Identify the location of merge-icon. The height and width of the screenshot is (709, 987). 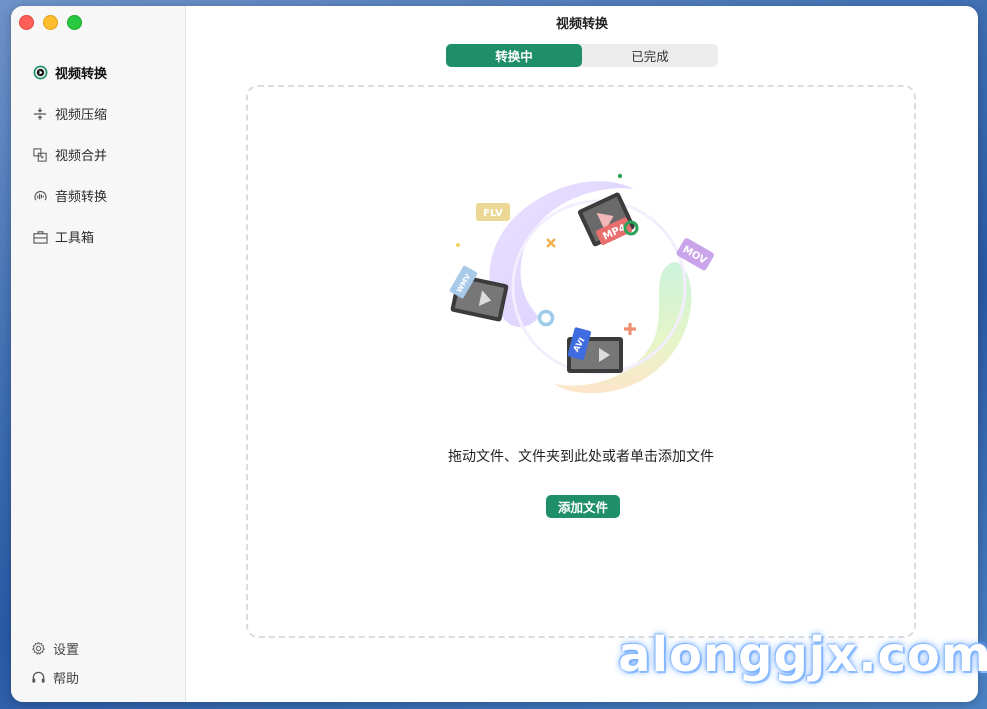
(40, 155).